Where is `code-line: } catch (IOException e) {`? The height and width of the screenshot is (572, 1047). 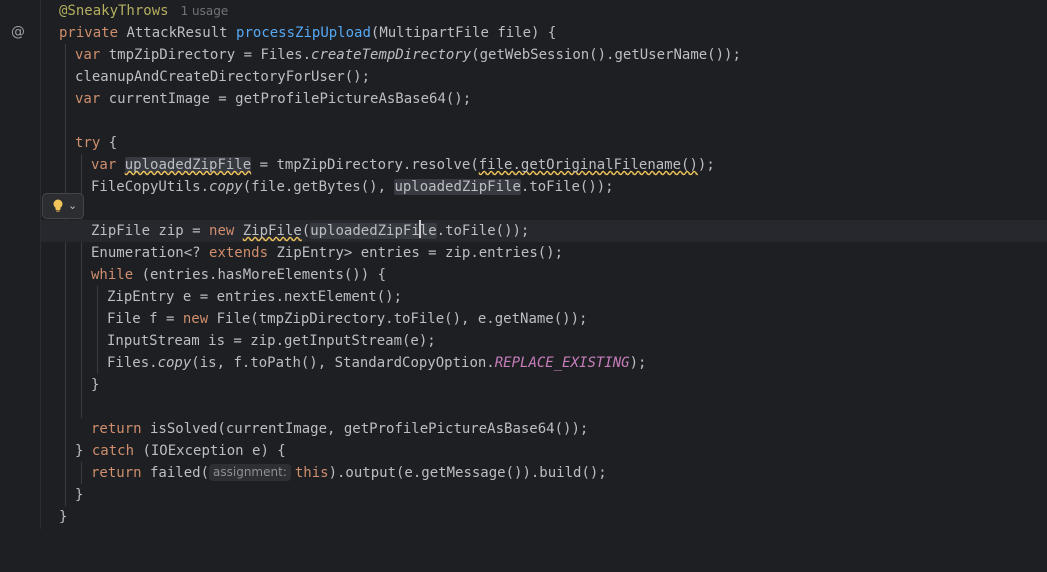 code-line: } catch (IOException e) { is located at coordinates (544, 451).